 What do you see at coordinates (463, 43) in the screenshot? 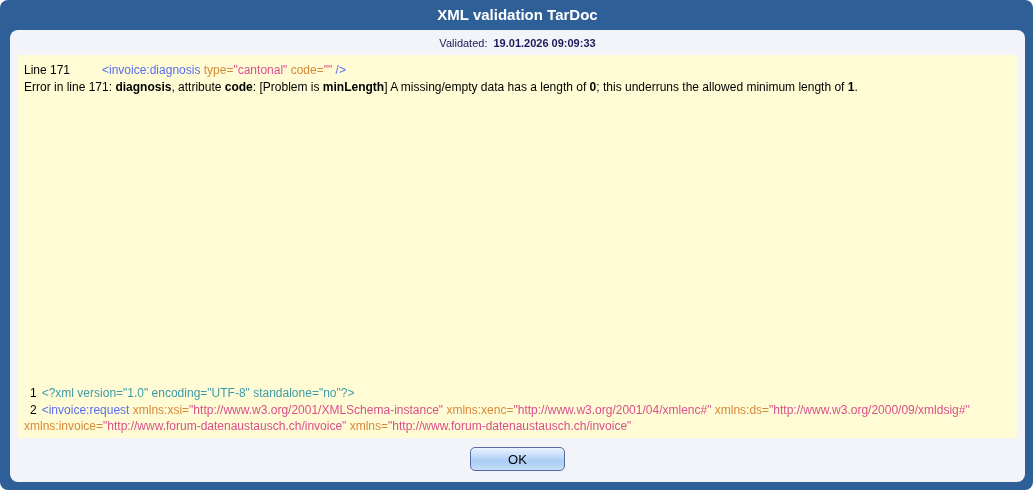
I see `validated-label: Validated:` at bounding box center [463, 43].